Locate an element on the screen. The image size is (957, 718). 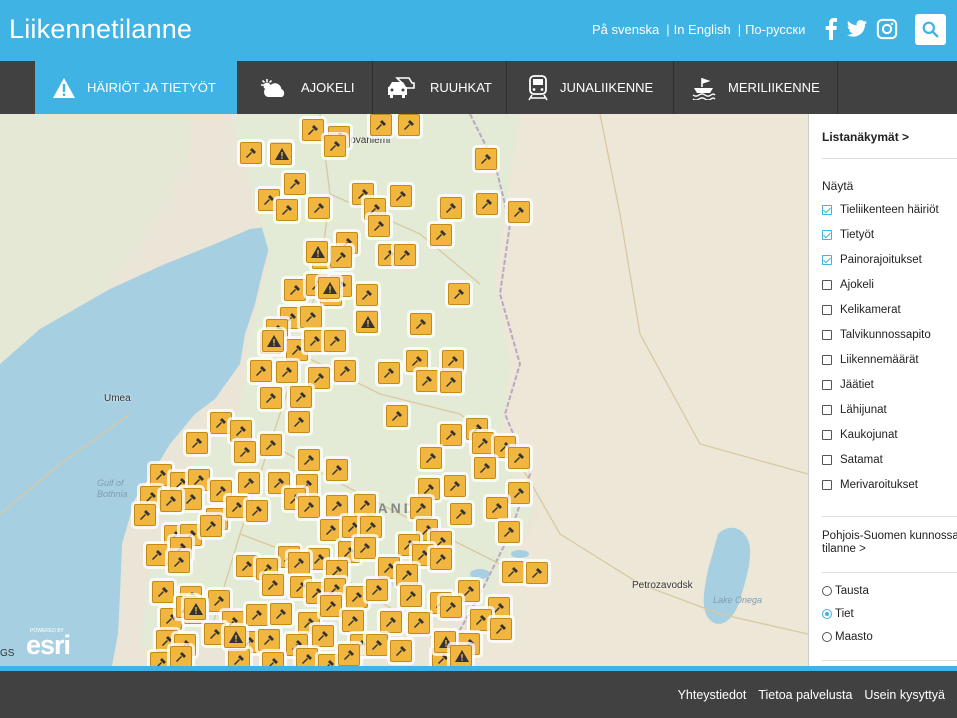
site-logo: Liikennetilanne is located at coordinates (100, 29).